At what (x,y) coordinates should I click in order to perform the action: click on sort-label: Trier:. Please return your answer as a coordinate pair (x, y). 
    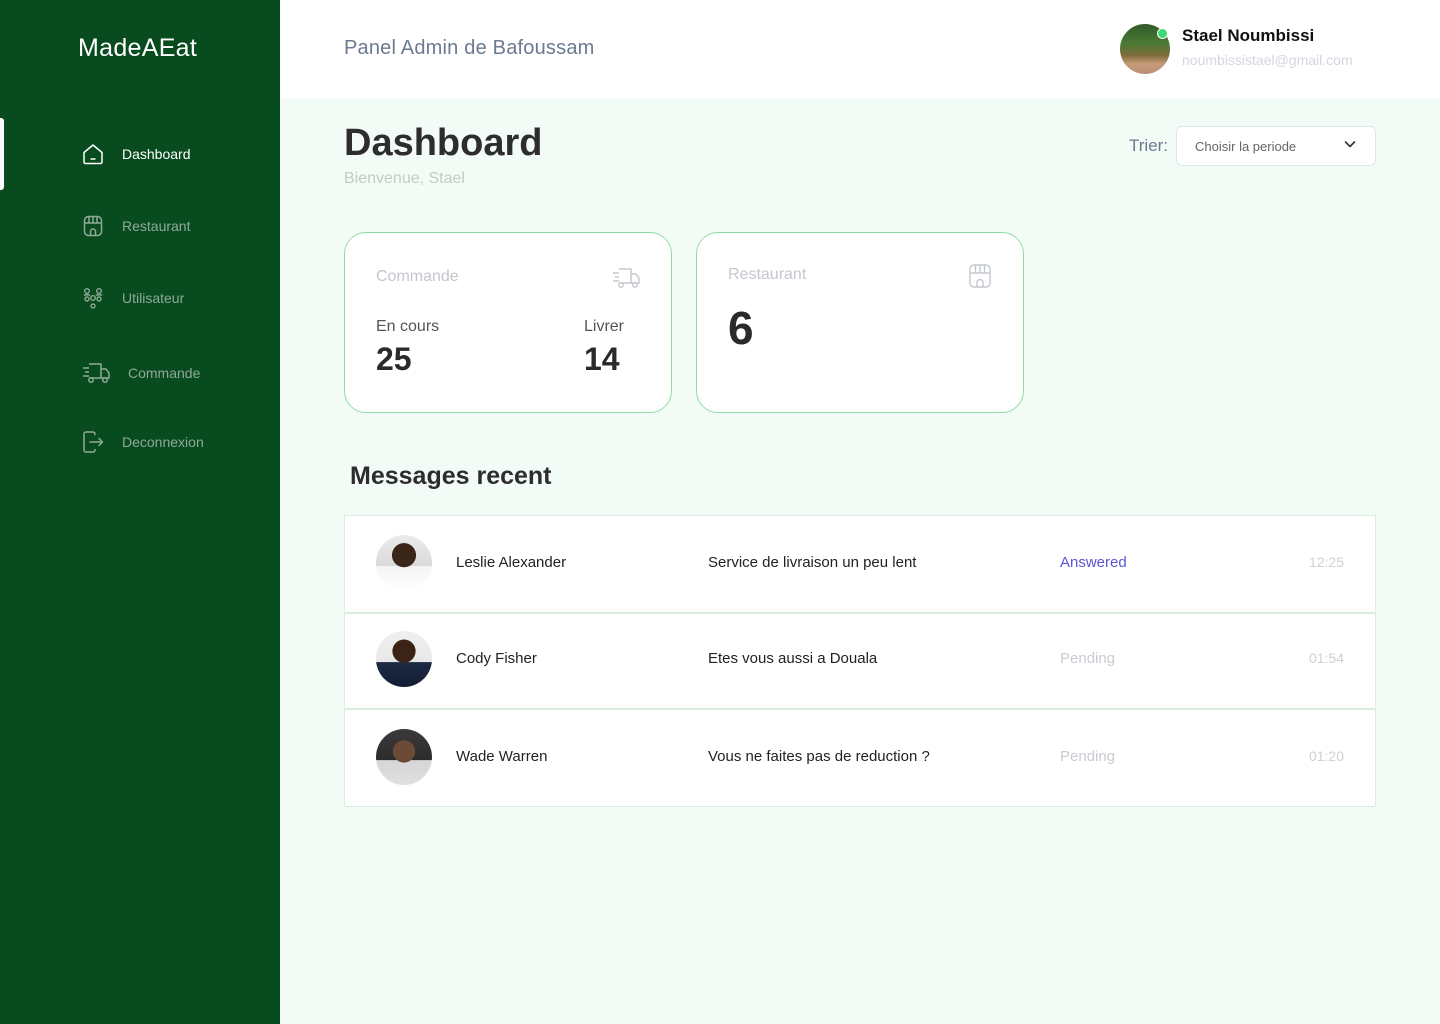
    Looking at the image, I should click on (1149, 145).